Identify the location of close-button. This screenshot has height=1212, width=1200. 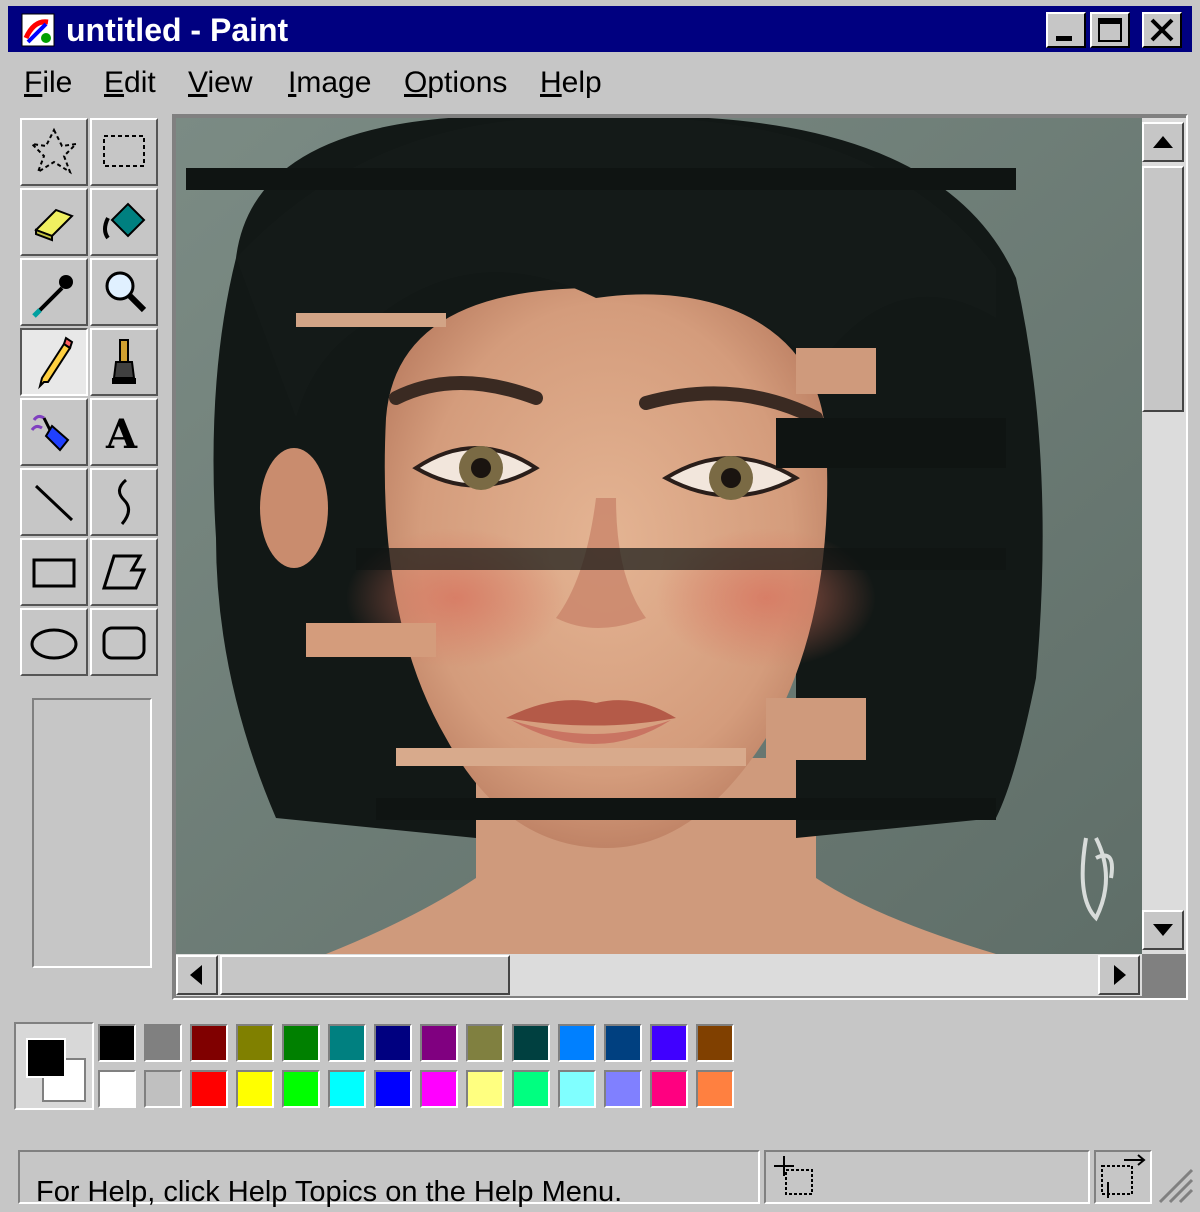
(1162, 30).